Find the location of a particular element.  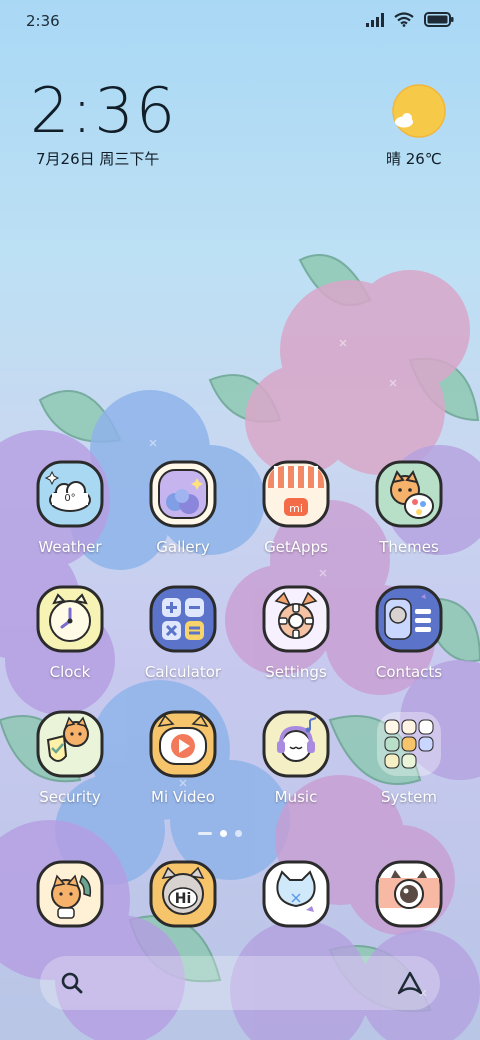

weather-icon: 0° is located at coordinates (70, 494).